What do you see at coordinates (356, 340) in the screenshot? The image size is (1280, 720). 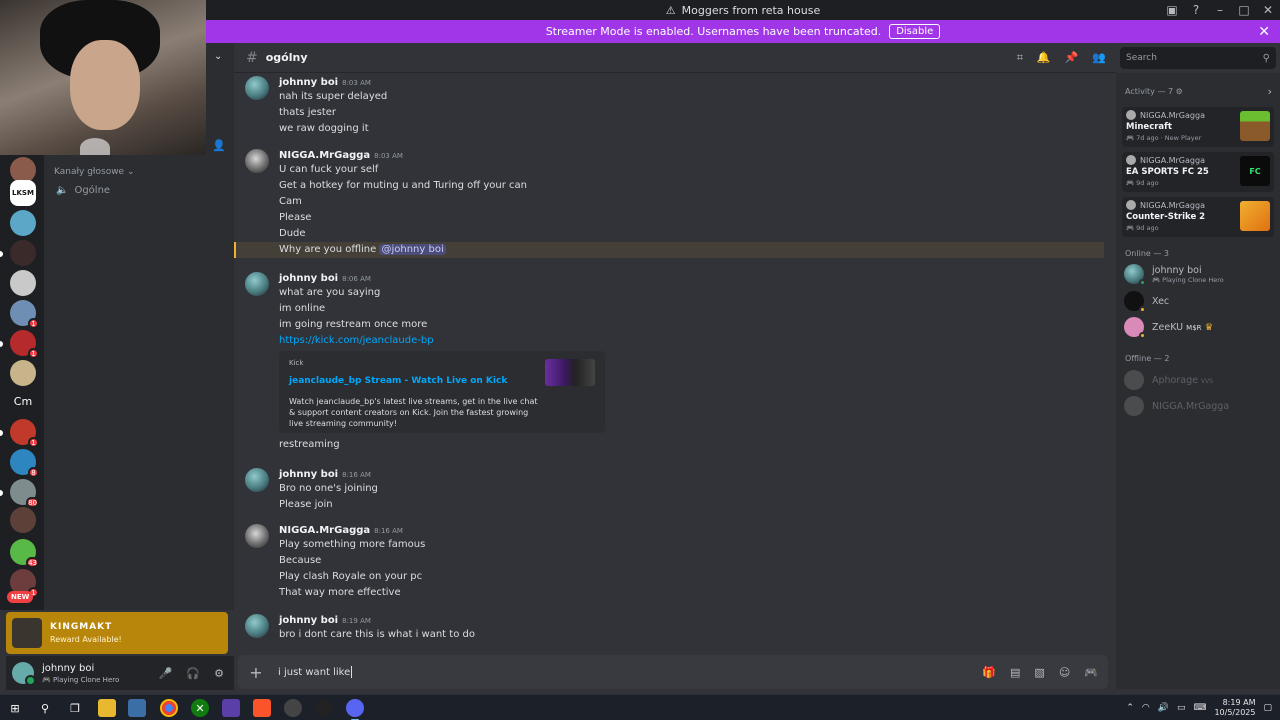 I see `message-link: https://kick.com/jeanclaude-bp` at bounding box center [356, 340].